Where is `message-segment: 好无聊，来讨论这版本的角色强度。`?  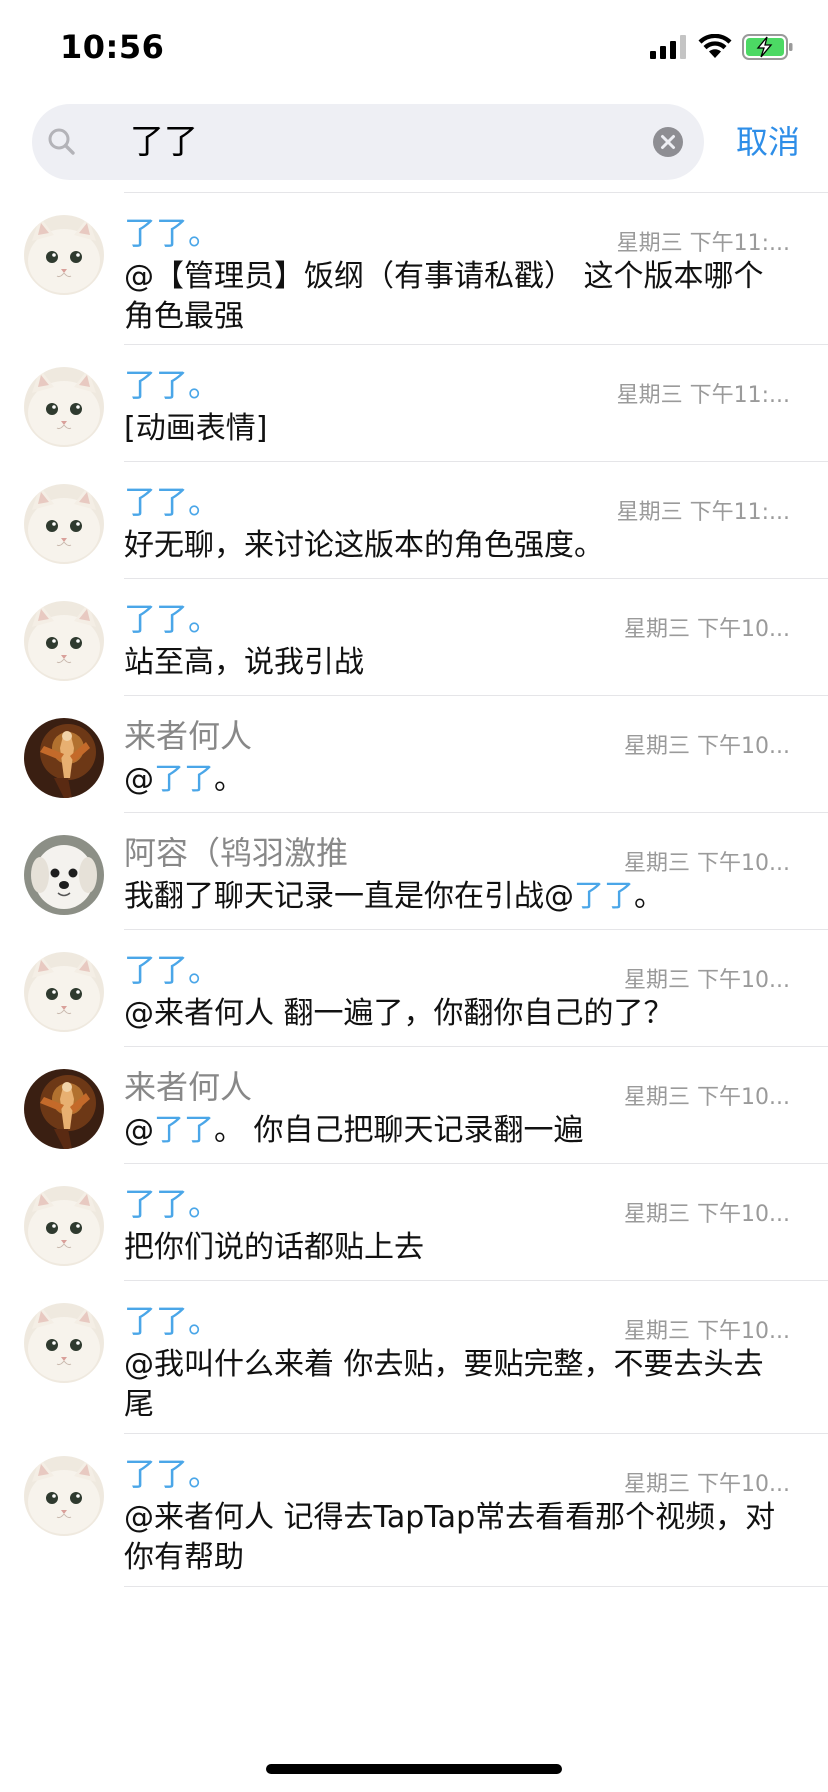 message-segment: 好无聊，来讨论这版本的角色强度。 is located at coordinates (364, 545).